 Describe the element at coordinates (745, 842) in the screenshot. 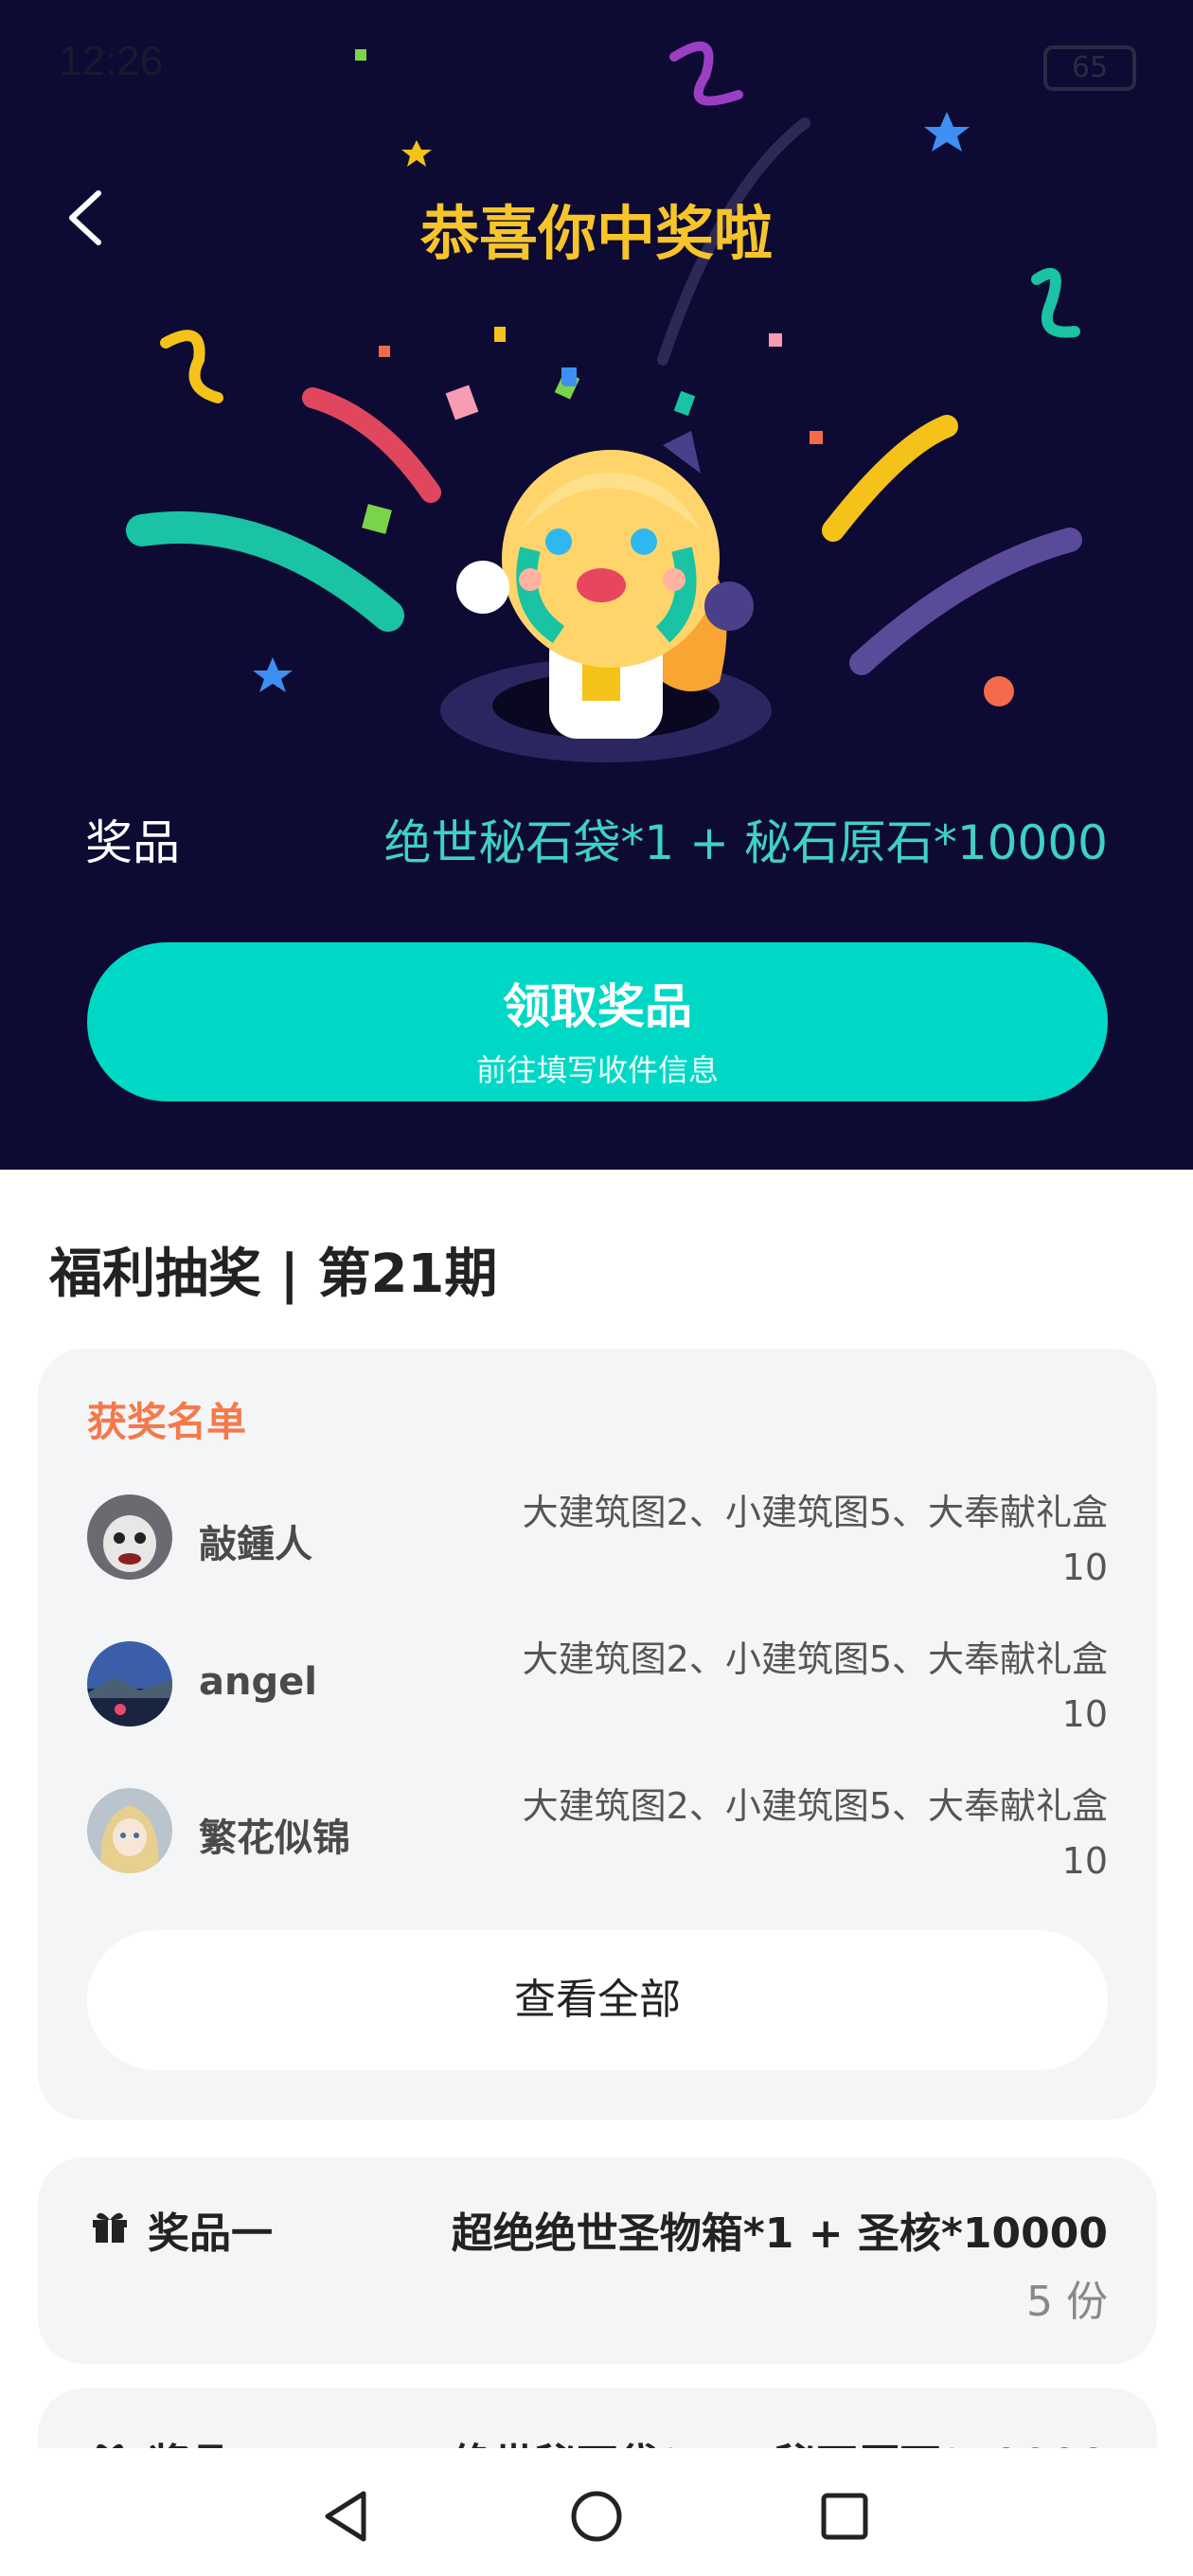

I see `prize-value: 绝世秘石袋*1 + 秘石原石*10000` at that location.